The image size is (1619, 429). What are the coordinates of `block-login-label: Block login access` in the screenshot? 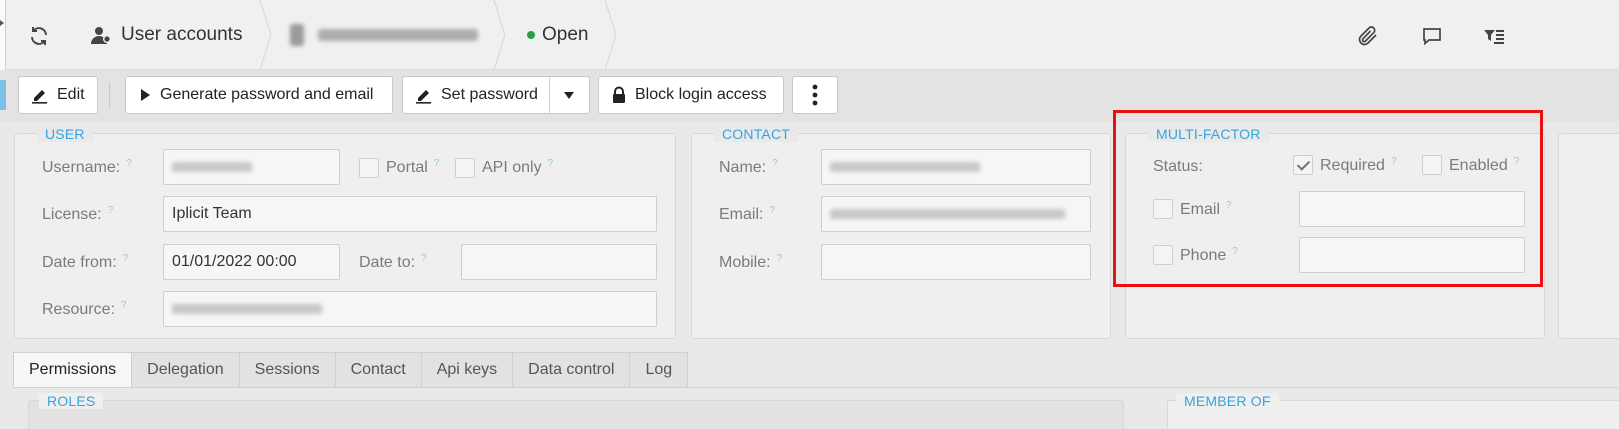 It's located at (701, 94).